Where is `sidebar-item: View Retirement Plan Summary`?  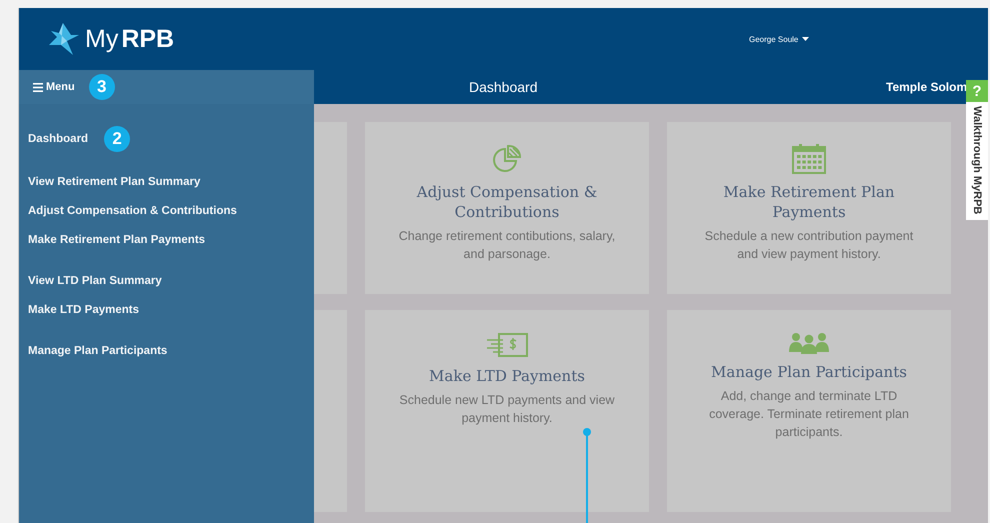 sidebar-item: View Retirement Plan Summary is located at coordinates (114, 182).